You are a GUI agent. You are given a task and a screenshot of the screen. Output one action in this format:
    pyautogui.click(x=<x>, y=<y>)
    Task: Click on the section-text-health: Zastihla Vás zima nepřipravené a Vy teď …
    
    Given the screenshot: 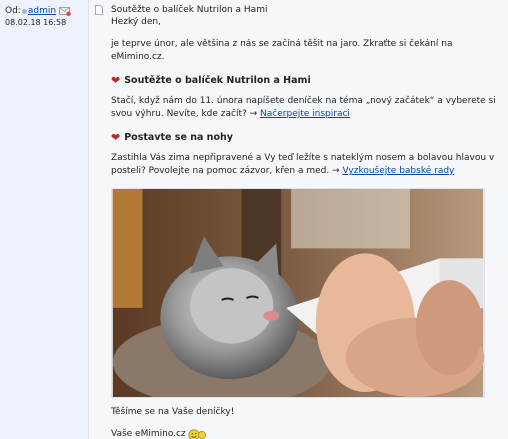 What is the action you would take?
    pyautogui.click(x=305, y=165)
    